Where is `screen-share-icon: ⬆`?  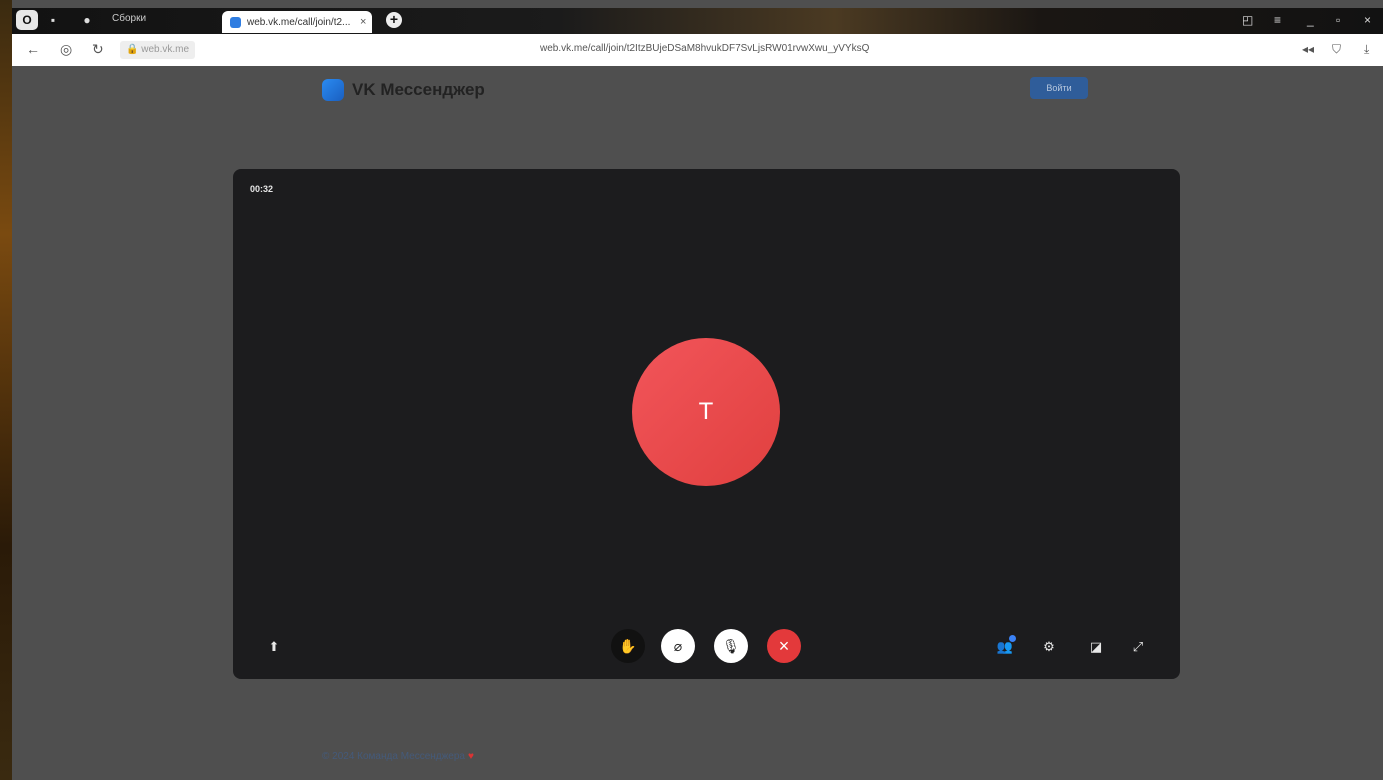 screen-share-icon: ⬆ is located at coordinates (274, 647).